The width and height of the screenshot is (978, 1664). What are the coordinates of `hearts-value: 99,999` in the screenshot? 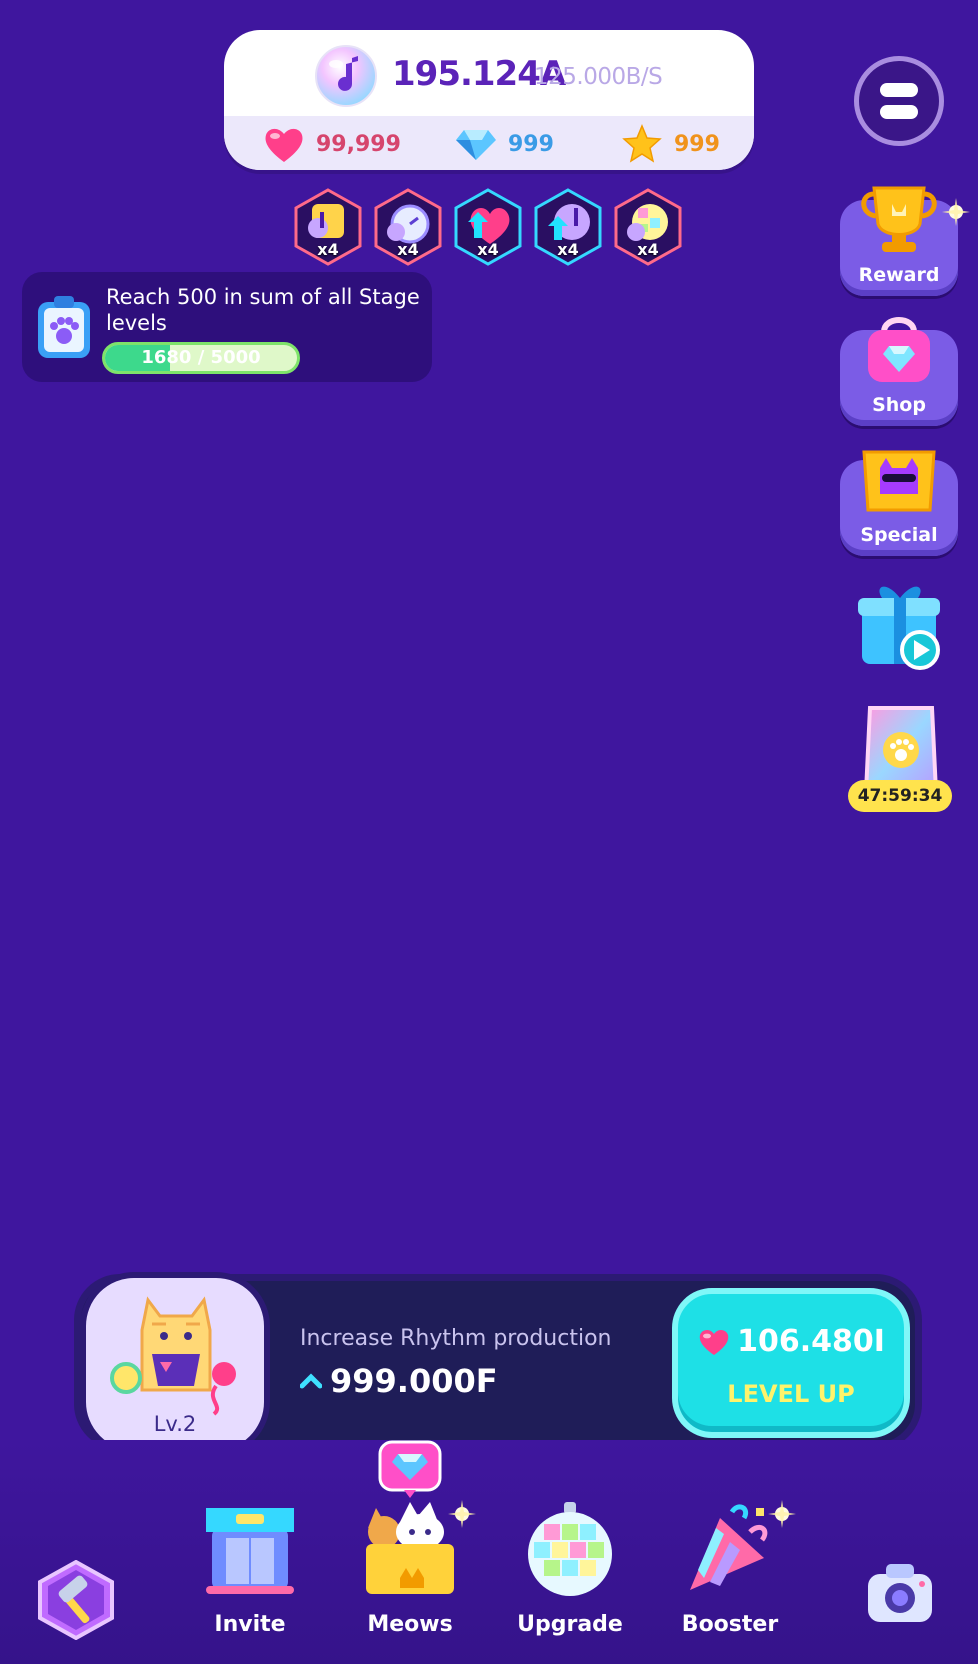 It's located at (358, 144).